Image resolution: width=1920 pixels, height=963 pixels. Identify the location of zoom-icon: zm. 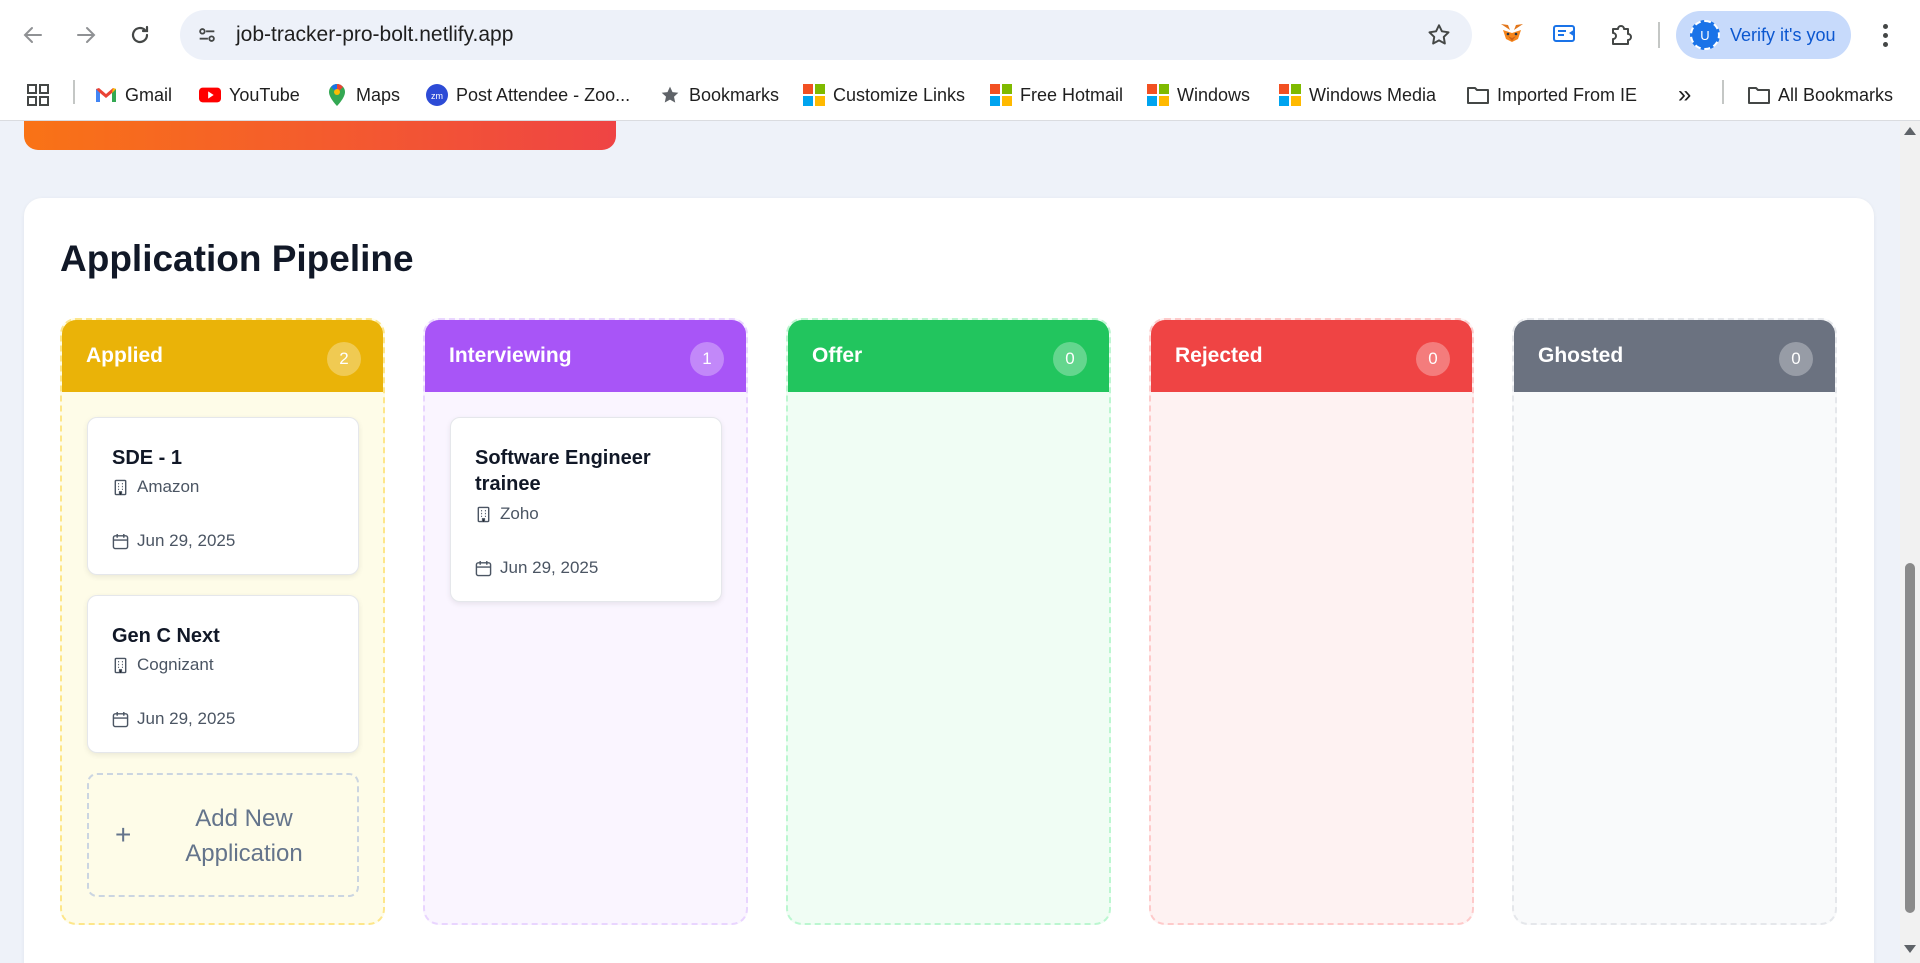
(437, 95).